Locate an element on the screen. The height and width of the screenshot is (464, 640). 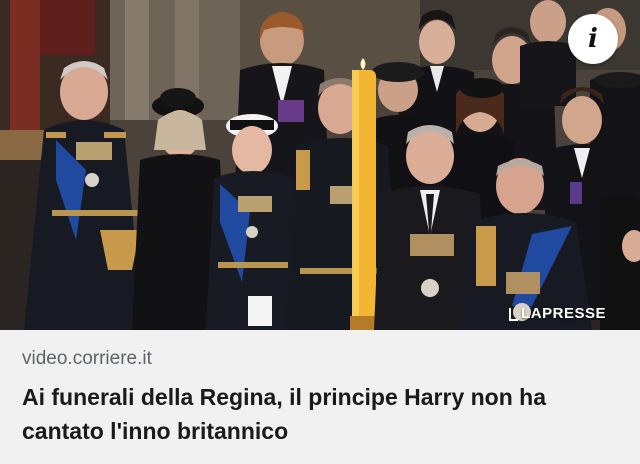
watermark-text: LAPRESSE is located at coordinates (563, 313).